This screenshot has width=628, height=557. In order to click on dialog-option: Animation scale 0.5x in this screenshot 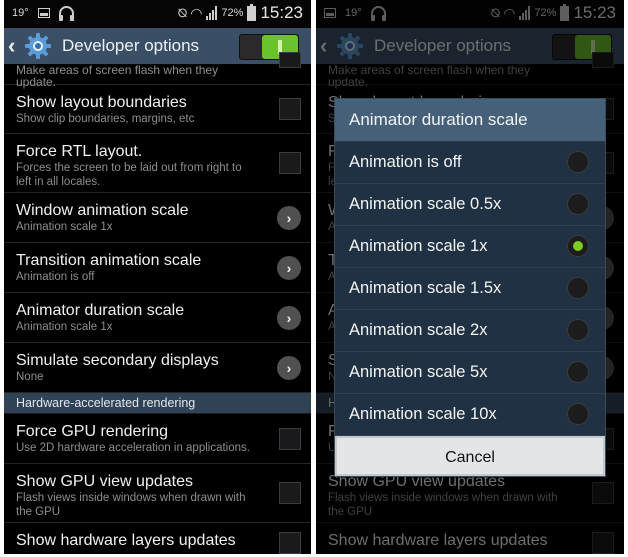, I will do `click(470, 205)`.